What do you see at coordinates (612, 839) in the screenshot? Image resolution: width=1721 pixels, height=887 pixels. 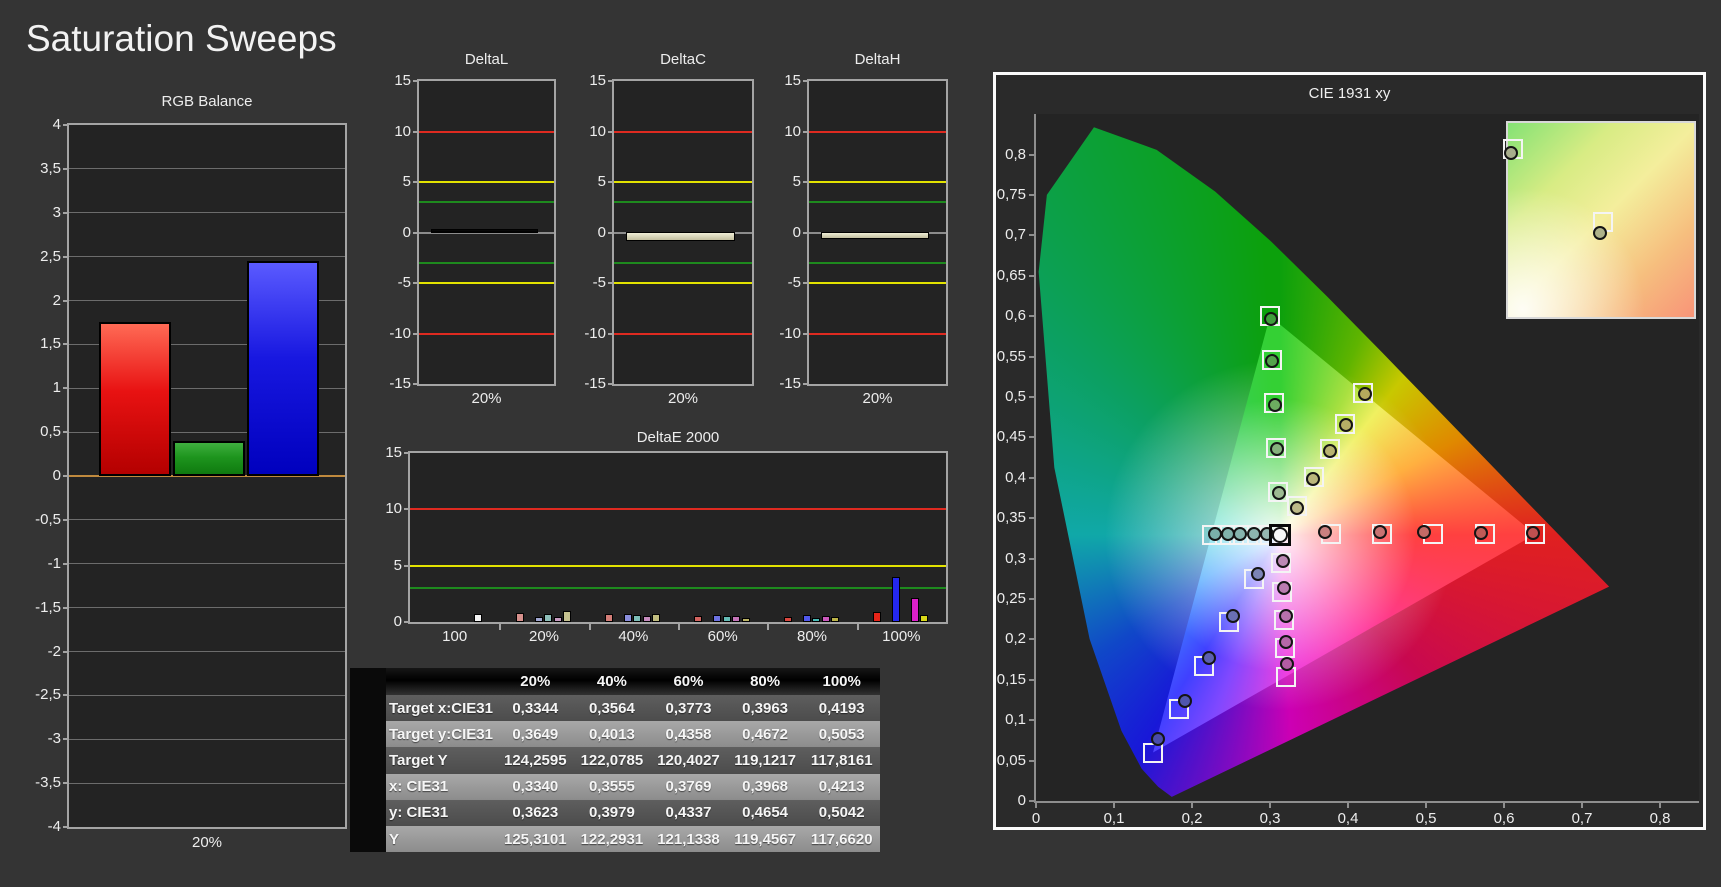 I see `table-cell: 122,2931` at bounding box center [612, 839].